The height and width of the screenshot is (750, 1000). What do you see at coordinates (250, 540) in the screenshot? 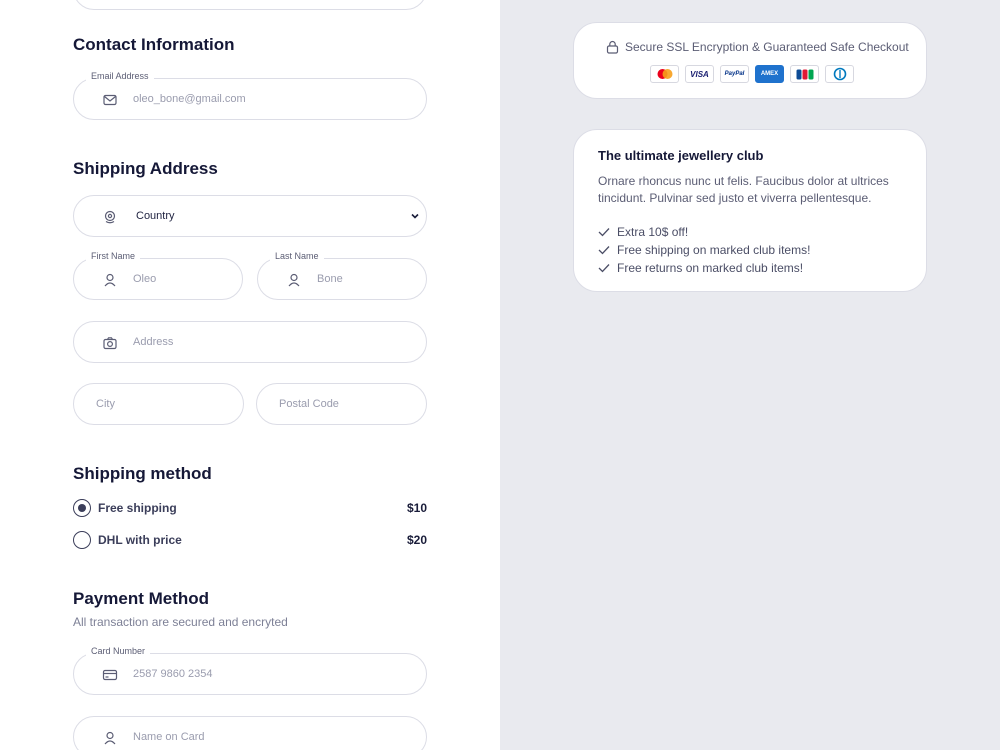
I see `shipping-option-dhl: DHL with price $20` at bounding box center [250, 540].